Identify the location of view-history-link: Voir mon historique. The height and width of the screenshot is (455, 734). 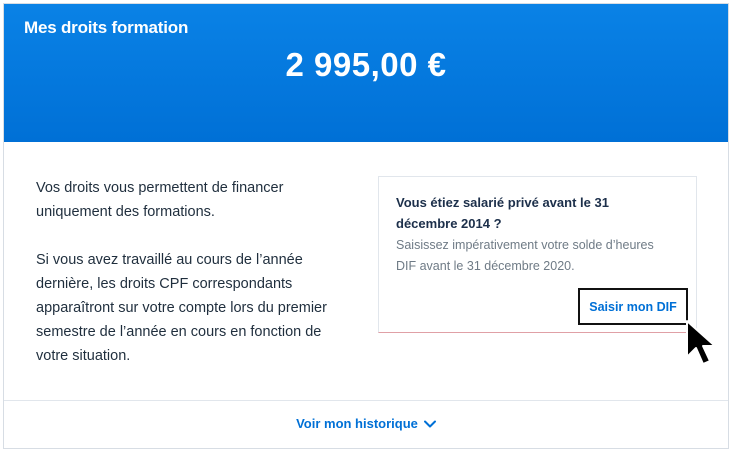
(366, 423).